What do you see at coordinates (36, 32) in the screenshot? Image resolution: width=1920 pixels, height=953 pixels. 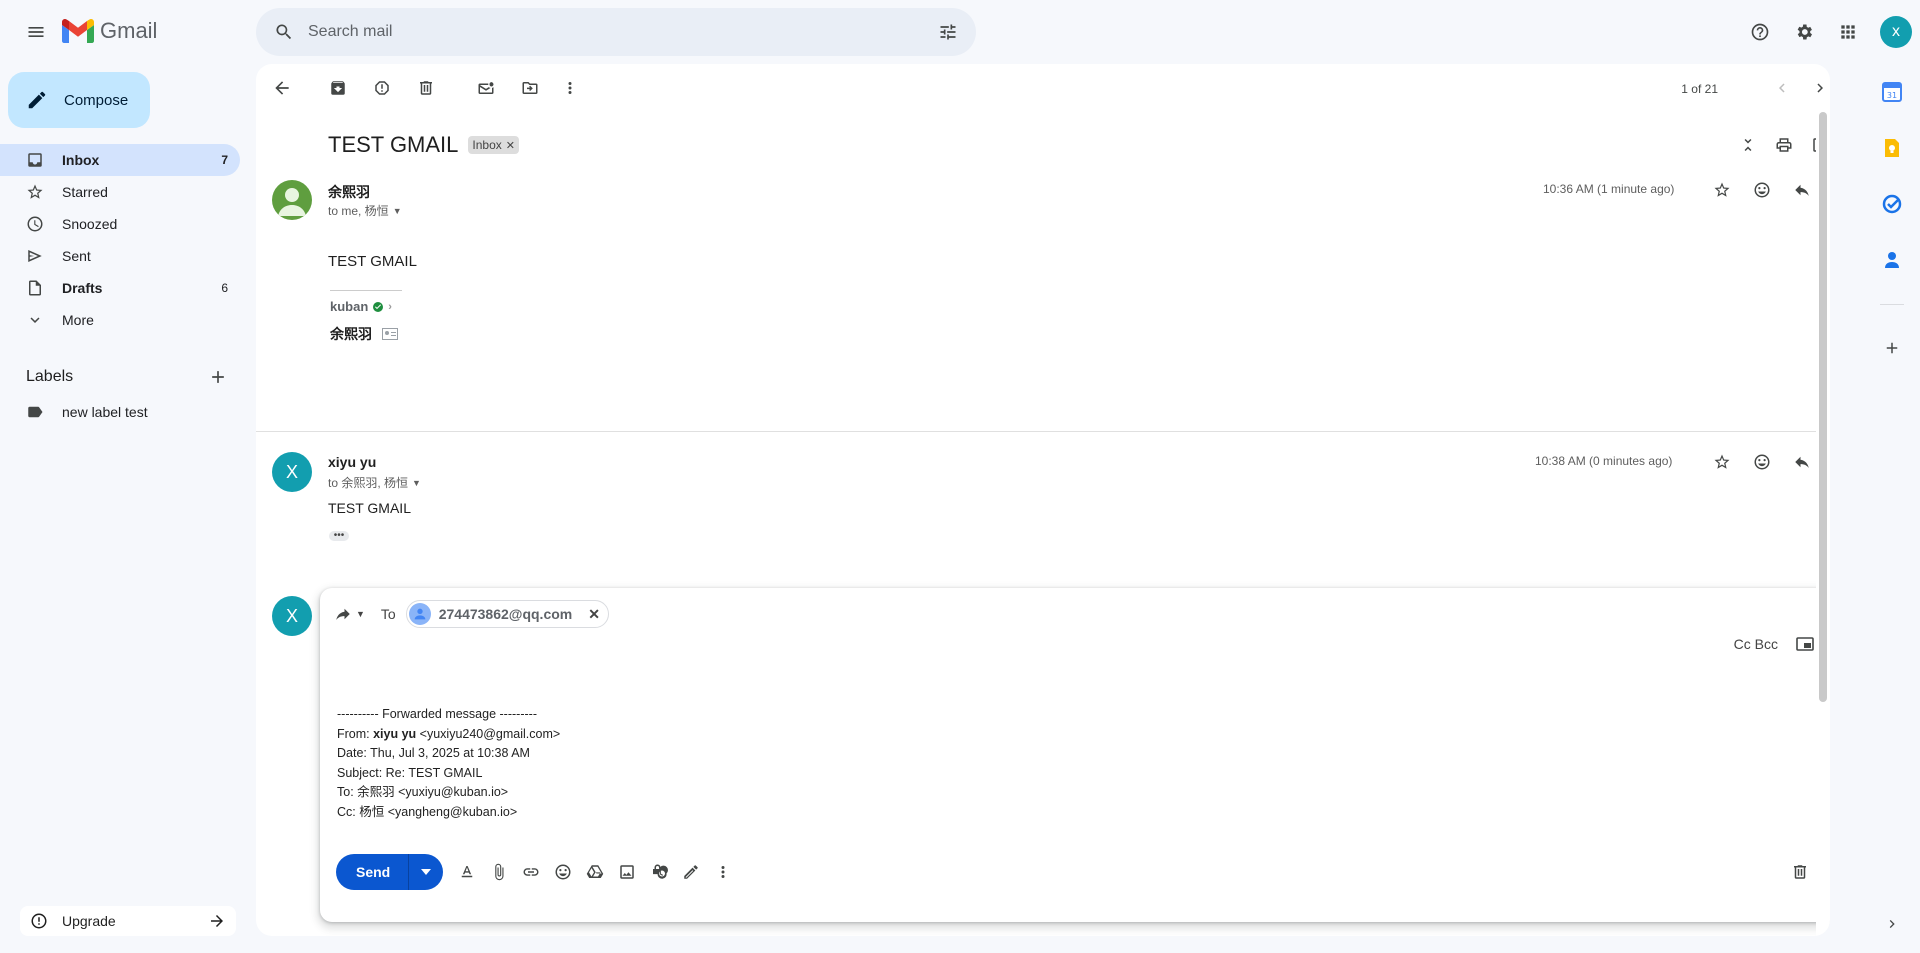 I see `main-menu-button` at bounding box center [36, 32].